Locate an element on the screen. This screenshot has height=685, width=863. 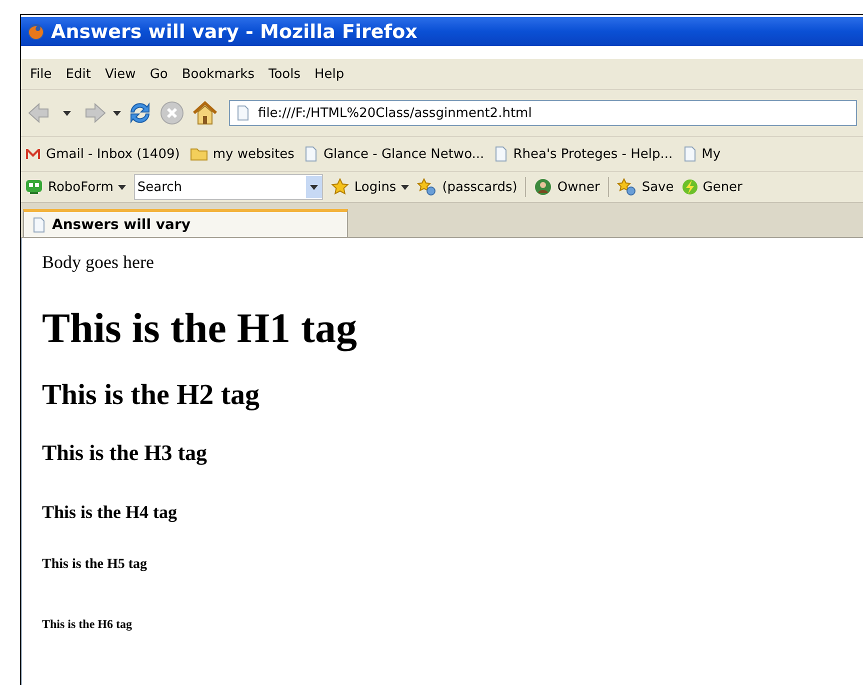
menu-item: View is located at coordinates (120, 74).